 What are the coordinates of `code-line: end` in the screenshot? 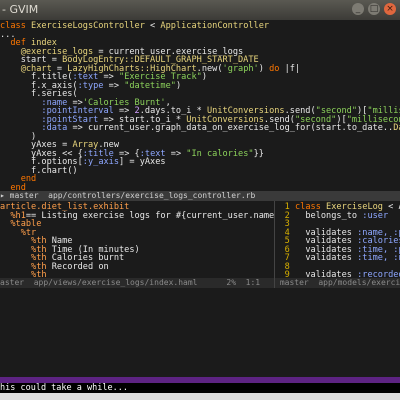 It's located at (13, 187).